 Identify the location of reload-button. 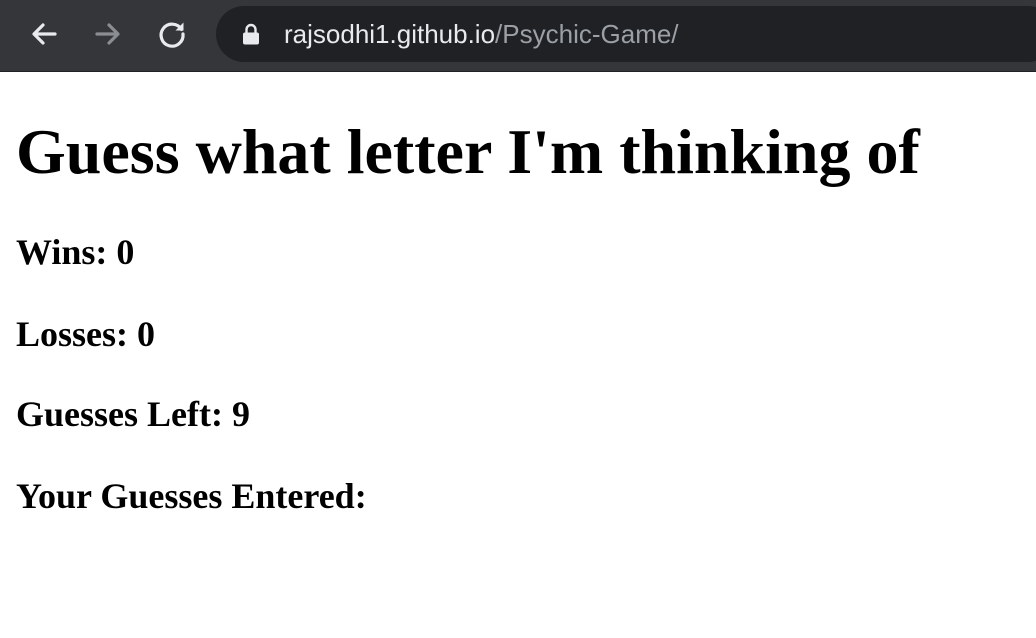
(172, 34).